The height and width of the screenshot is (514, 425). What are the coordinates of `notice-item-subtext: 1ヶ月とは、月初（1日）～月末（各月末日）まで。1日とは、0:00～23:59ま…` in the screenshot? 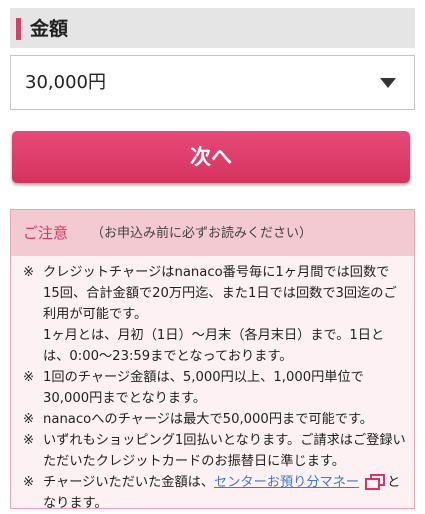 It's located at (214, 346).